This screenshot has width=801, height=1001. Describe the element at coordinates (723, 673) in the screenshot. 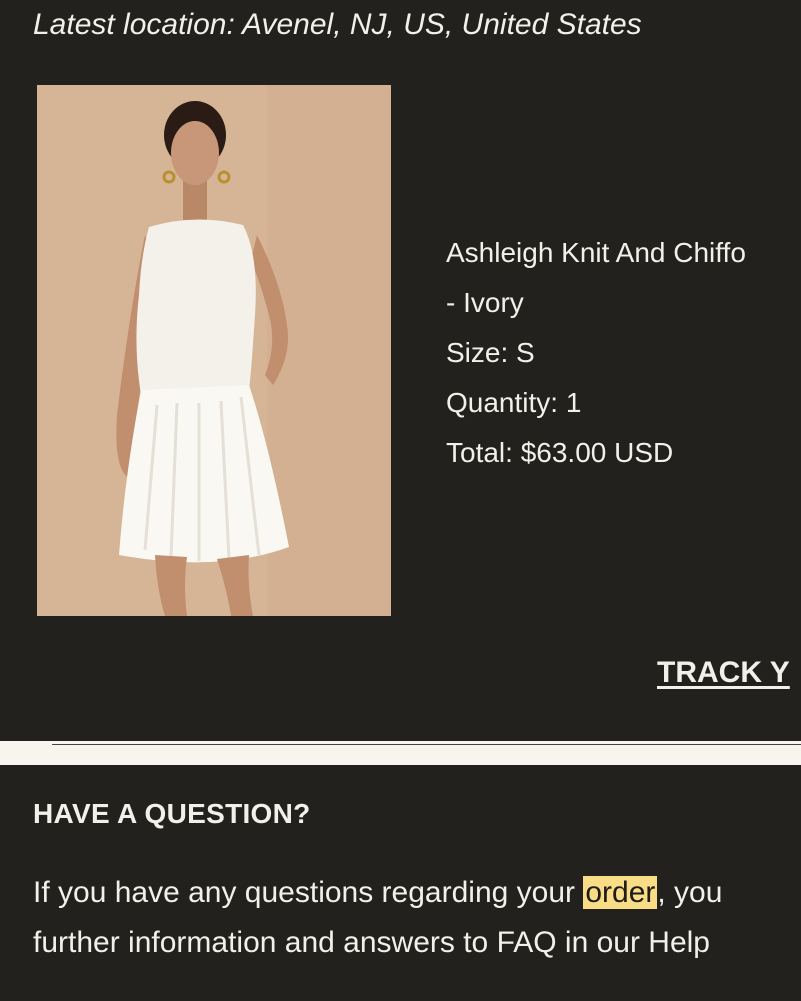

I see `track-order-link: TRACK Y` at that location.